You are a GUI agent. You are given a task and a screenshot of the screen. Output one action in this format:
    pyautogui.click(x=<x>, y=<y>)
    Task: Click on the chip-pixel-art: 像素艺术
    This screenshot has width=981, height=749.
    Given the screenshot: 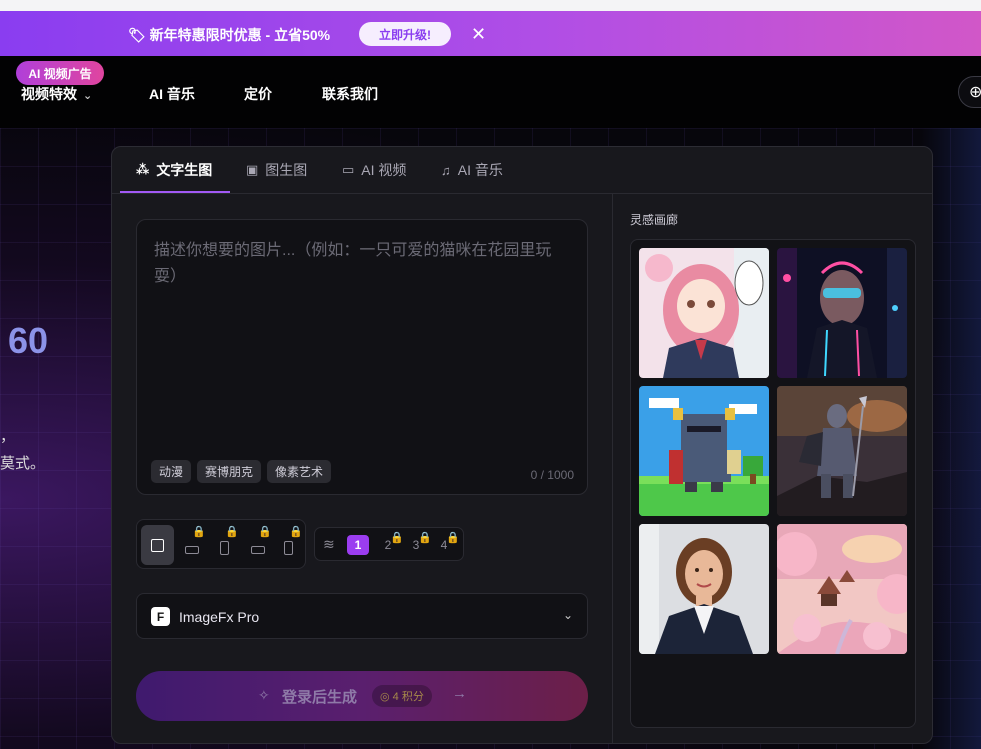 What is the action you would take?
    pyautogui.click(x=299, y=471)
    